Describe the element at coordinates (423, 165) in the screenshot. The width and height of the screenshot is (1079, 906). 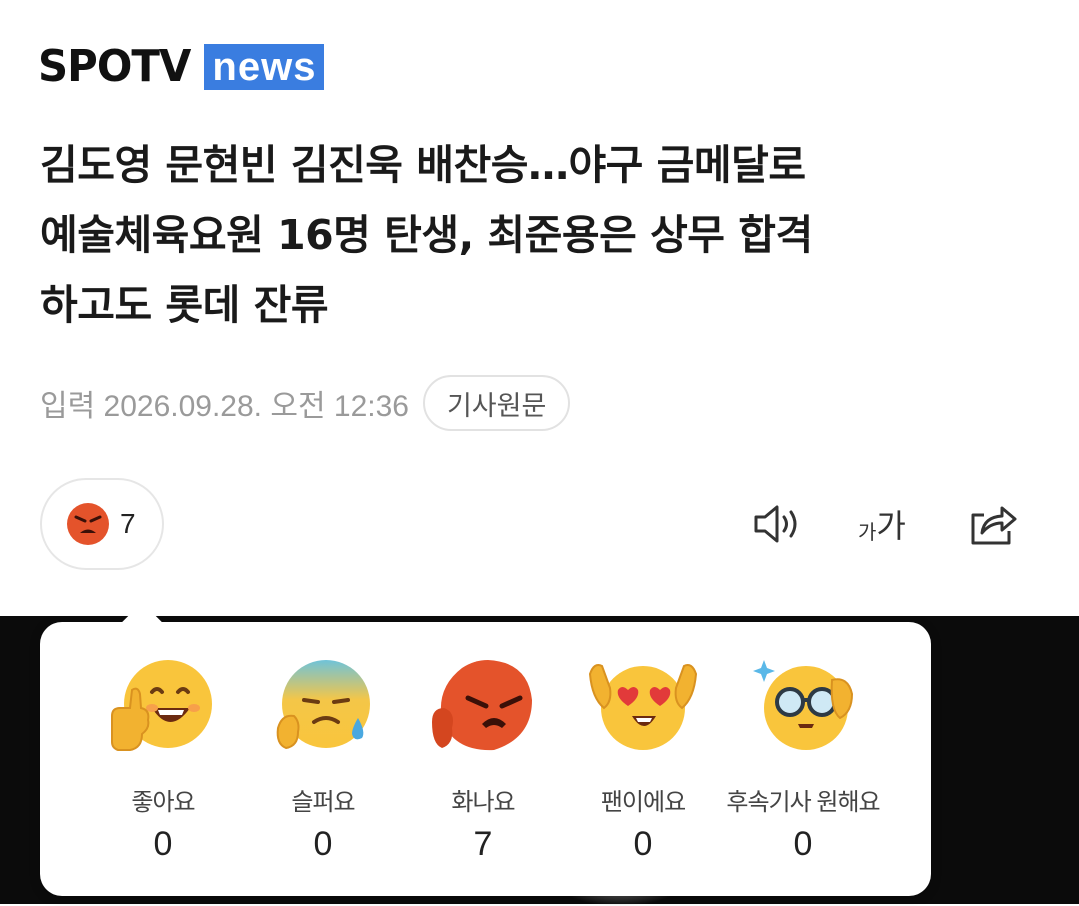
I see `headline-line: 김도영 문현빈 김진욱 배찬승…야구 금메달로` at that location.